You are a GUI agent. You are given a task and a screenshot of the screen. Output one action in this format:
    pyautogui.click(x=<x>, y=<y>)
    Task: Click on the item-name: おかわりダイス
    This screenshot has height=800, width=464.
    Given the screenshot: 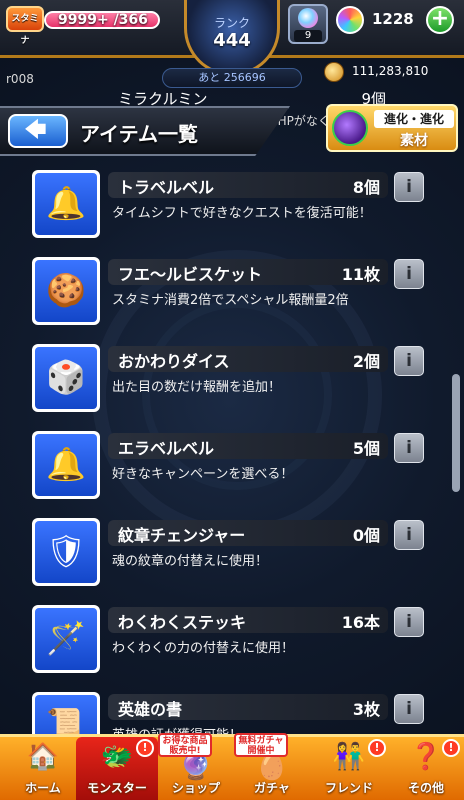 What is the action you would take?
    pyautogui.click(x=174, y=361)
    